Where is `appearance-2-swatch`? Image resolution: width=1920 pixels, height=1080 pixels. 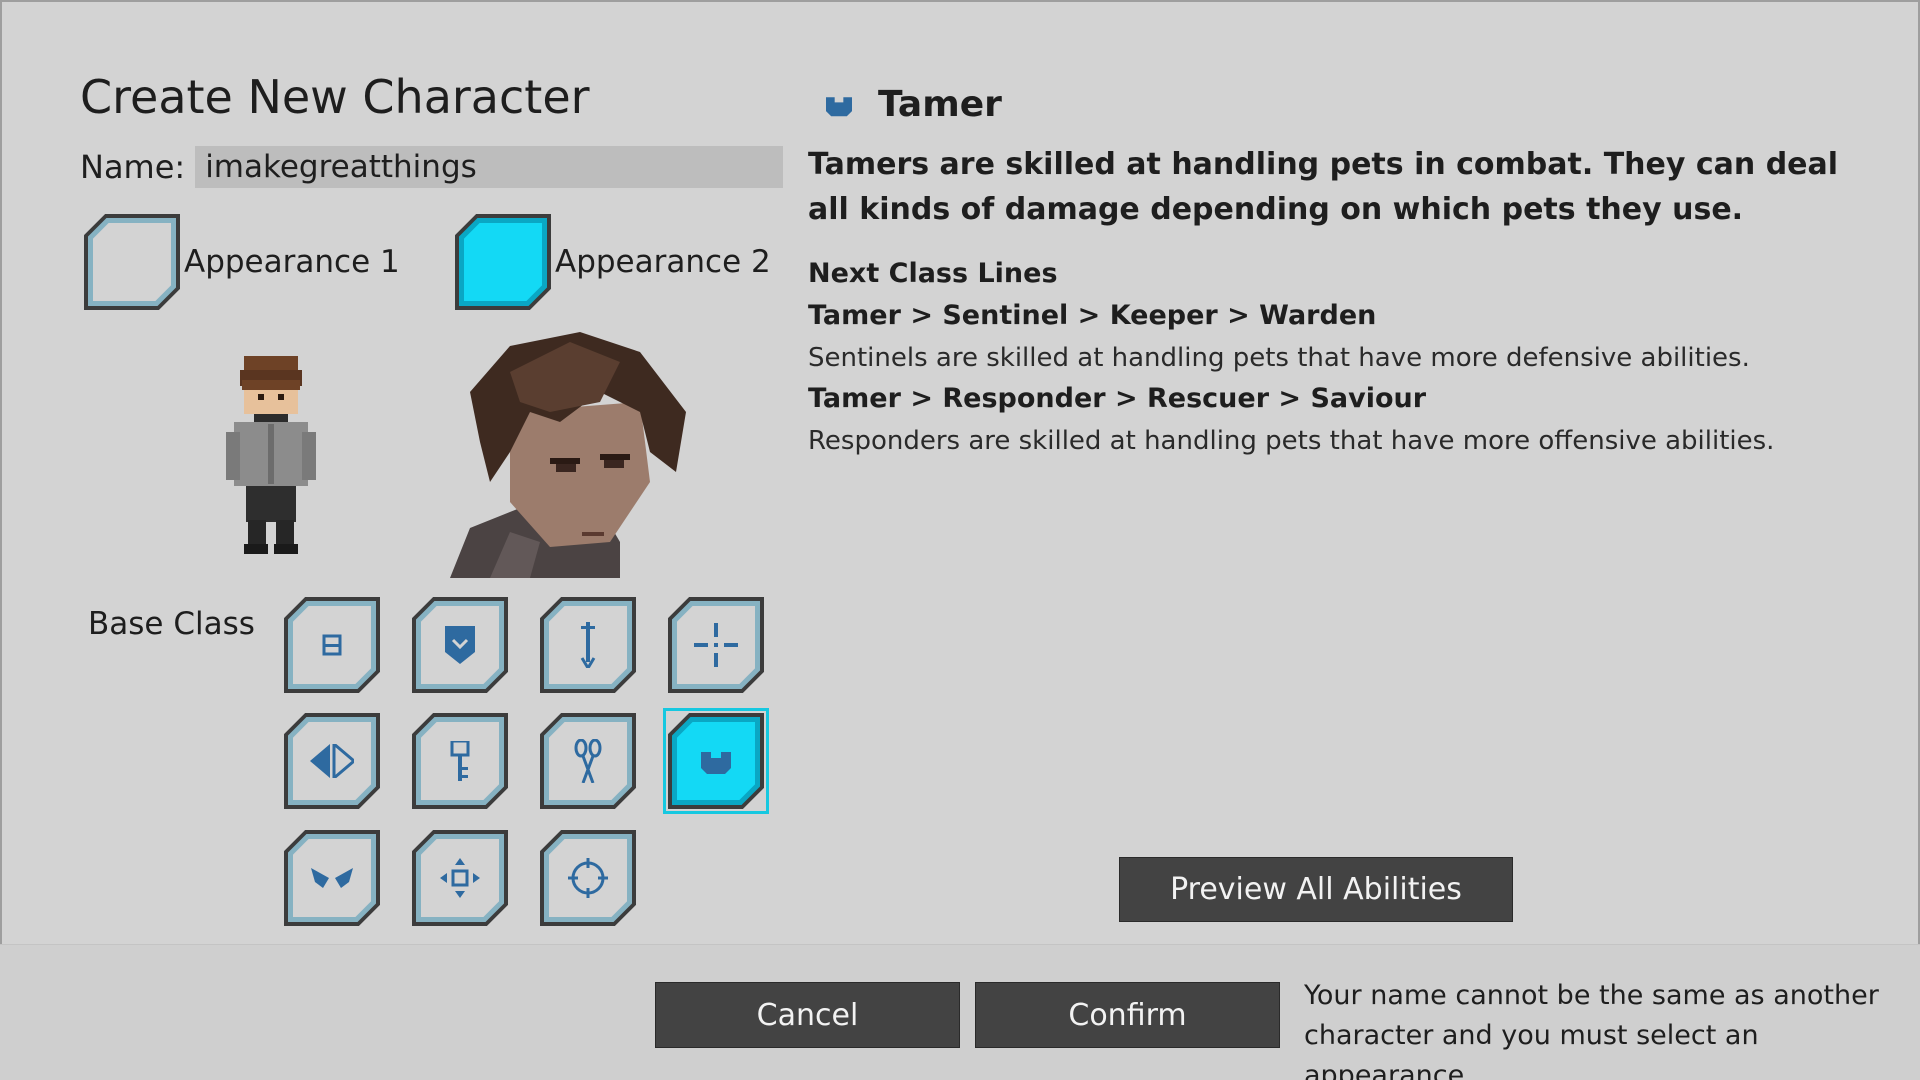
appearance-2-swatch is located at coordinates (503, 262).